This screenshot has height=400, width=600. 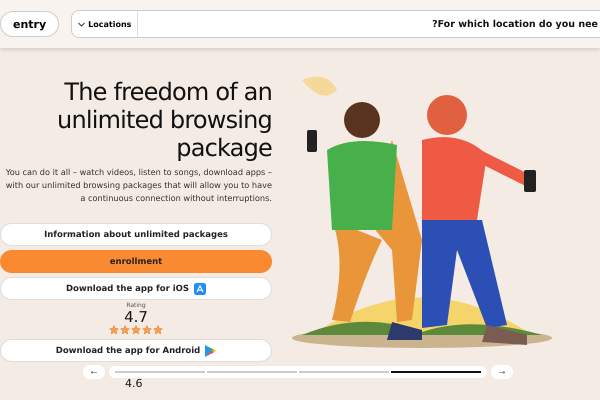 What do you see at coordinates (136, 288) in the screenshot?
I see `ios-download-button: Download the app for iOS` at bounding box center [136, 288].